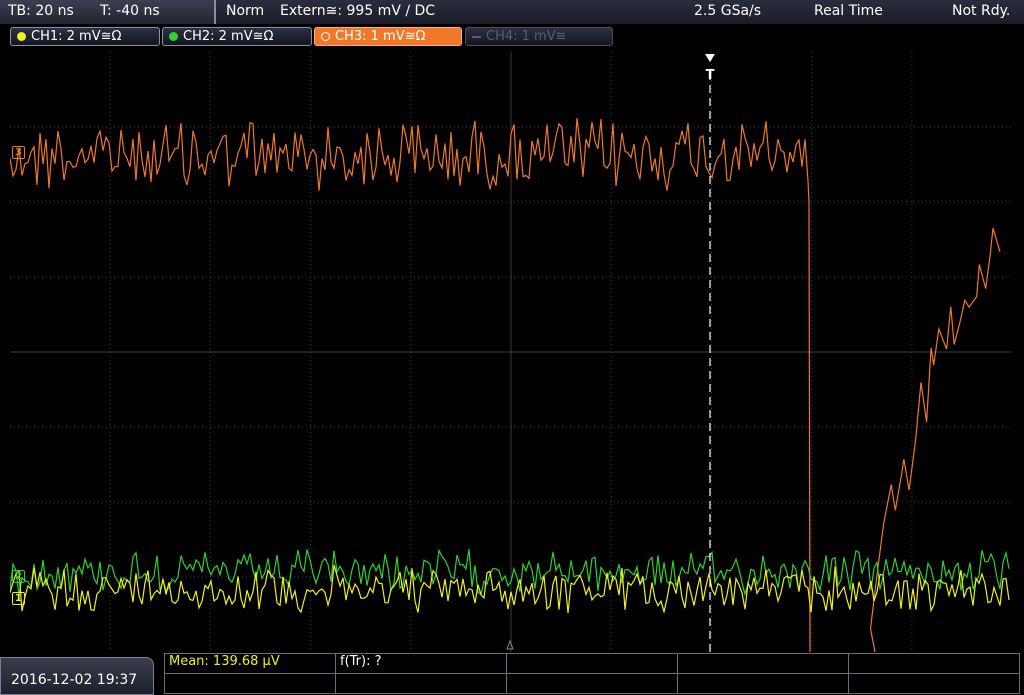 The width and height of the screenshot is (1024, 695). I want to click on channel-2-label: CH2: 2 mV≅Ω, so click(228, 36).